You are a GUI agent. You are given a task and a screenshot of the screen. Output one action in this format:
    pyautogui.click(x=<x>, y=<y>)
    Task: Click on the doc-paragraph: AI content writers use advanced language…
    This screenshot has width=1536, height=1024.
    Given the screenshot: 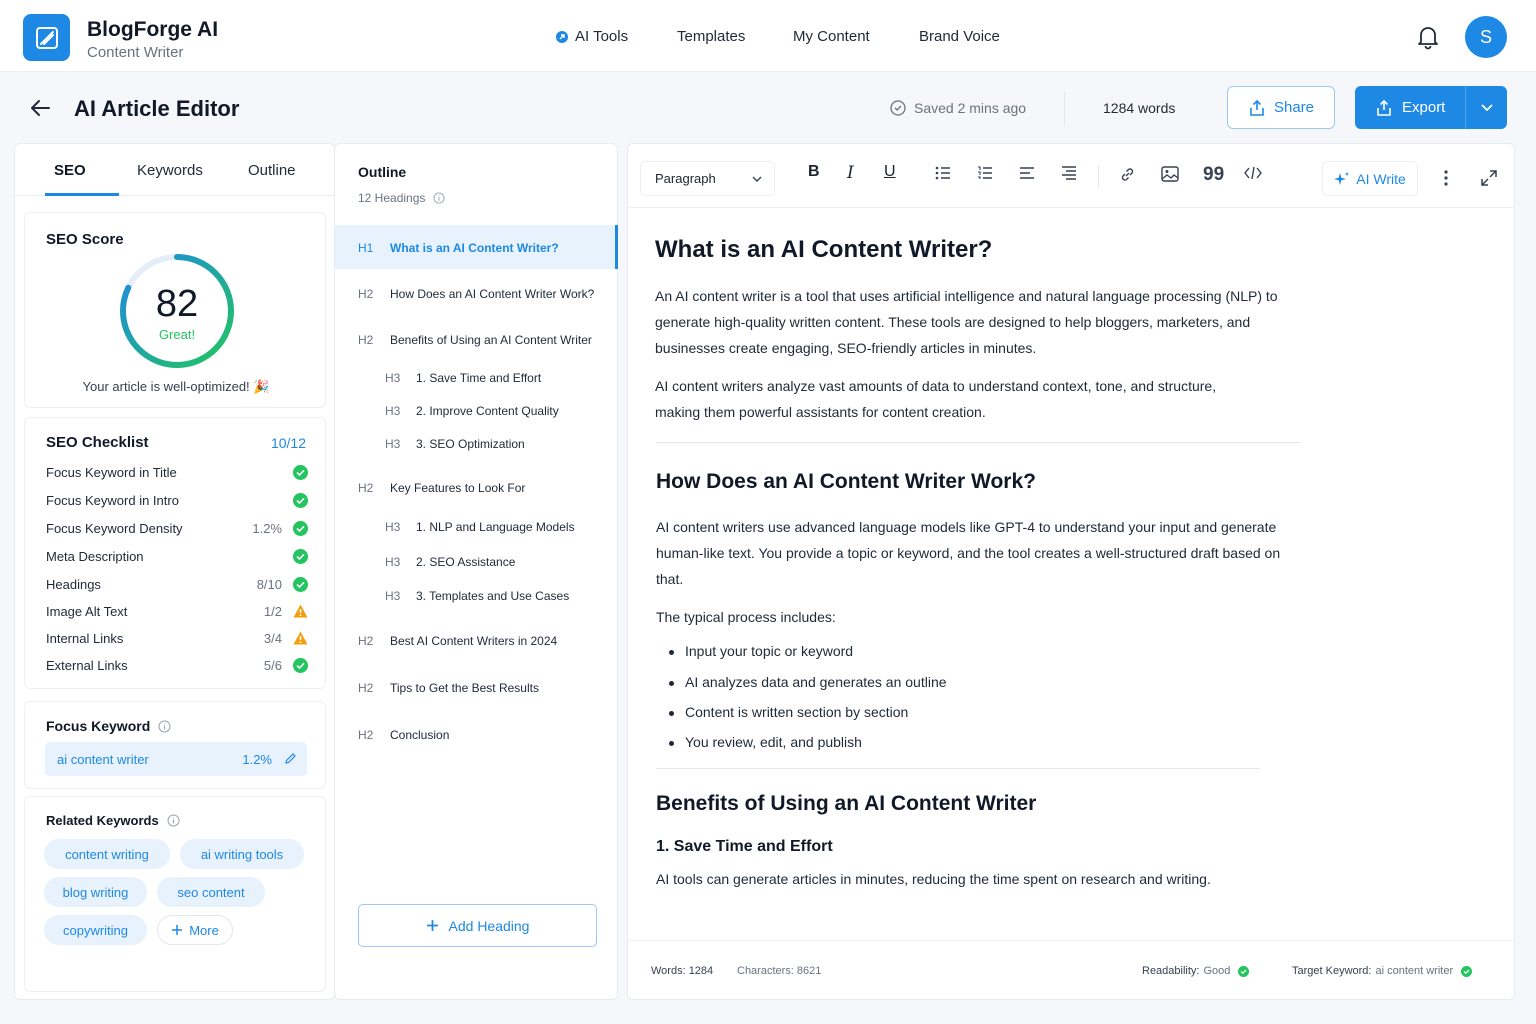 What is the action you would take?
    pyautogui.click(x=971, y=553)
    